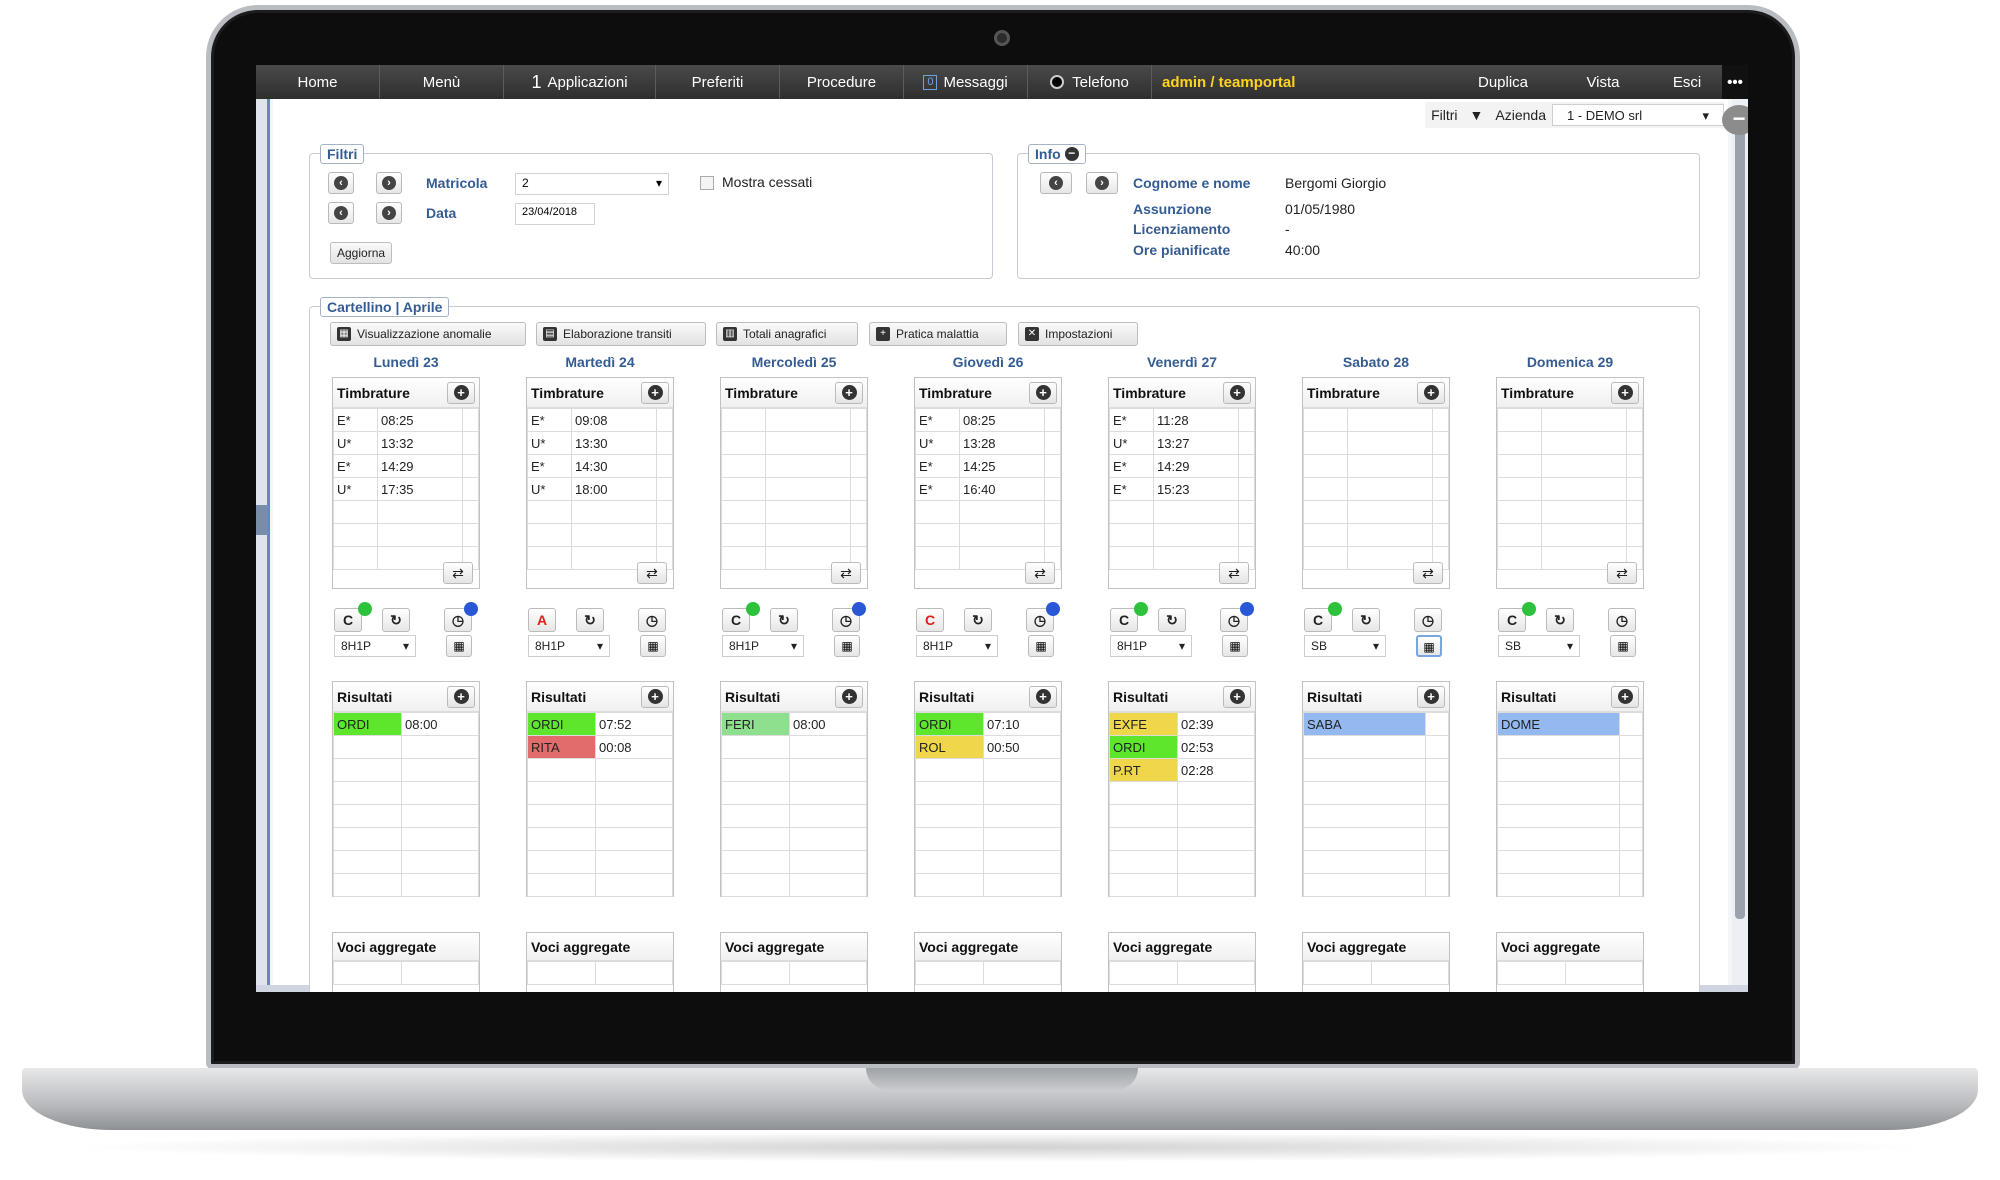  What do you see at coordinates (1740, 514) in the screenshot?
I see `scrollbar-thumb` at bounding box center [1740, 514].